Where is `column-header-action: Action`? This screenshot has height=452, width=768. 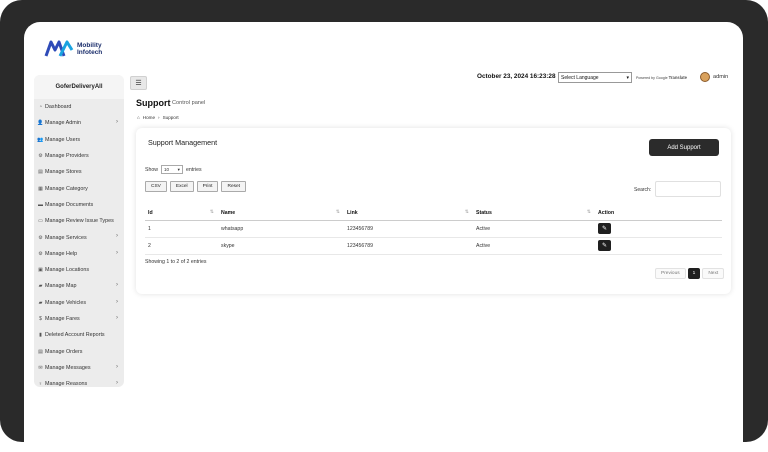 column-header-action: Action is located at coordinates (658, 214).